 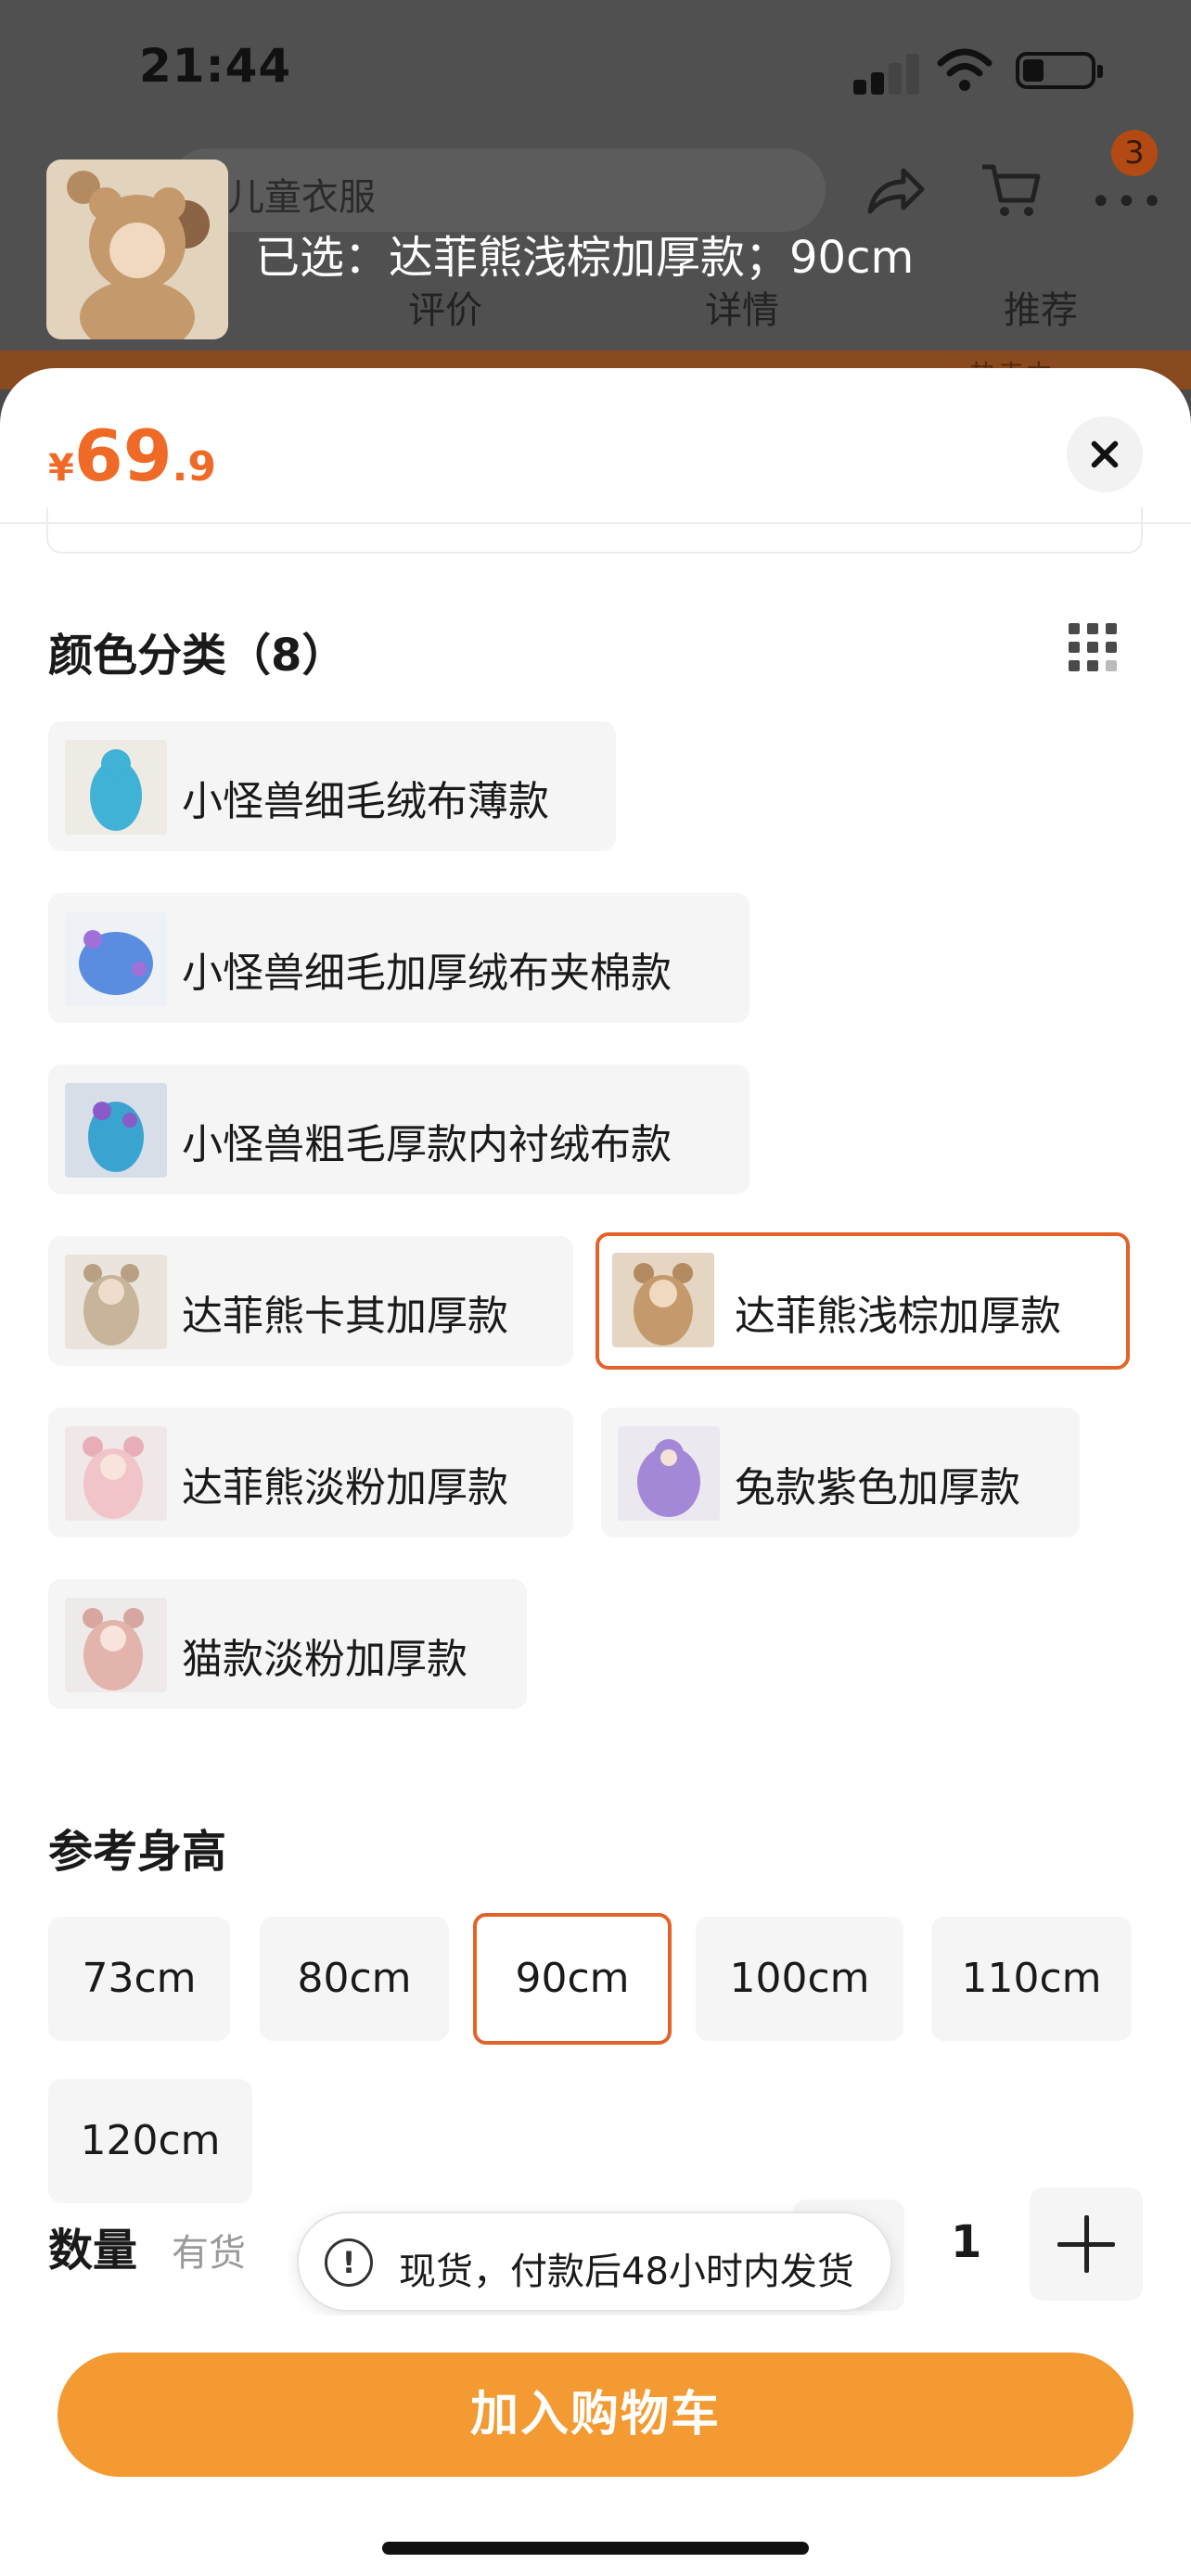 I want to click on size-option-label: 80cm, so click(x=354, y=1979).